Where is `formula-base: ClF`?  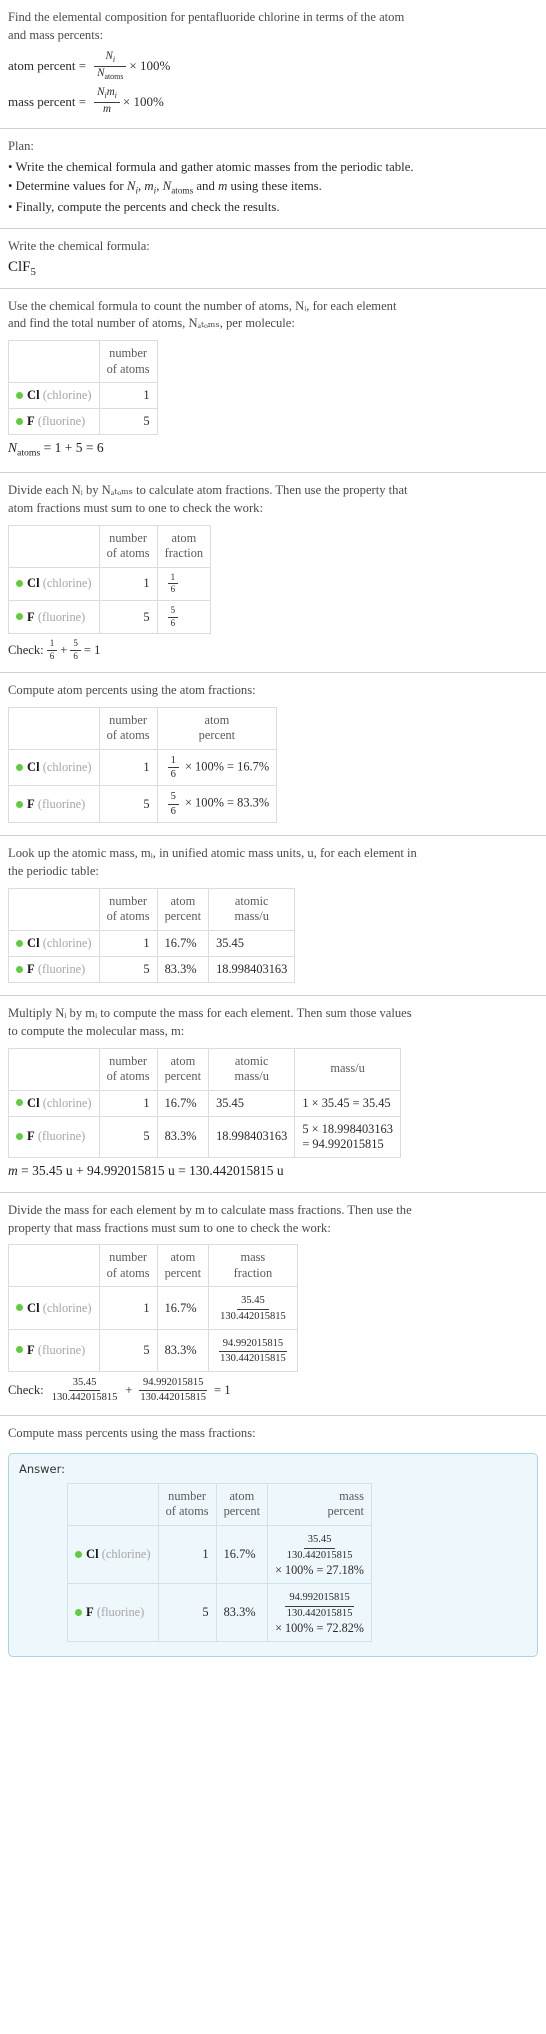 formula-base: ClF is located at coordinates (19, 266).